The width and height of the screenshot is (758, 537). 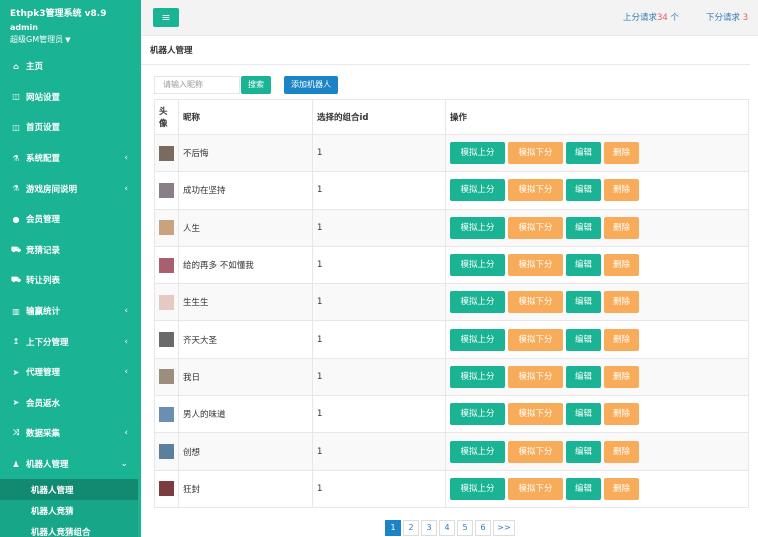 What do you see at coordinates (69, 464) in the screenshot?
I see `sidebar-item: ♟ 机器人管理 ⌄` at bounding box center [69, 464].